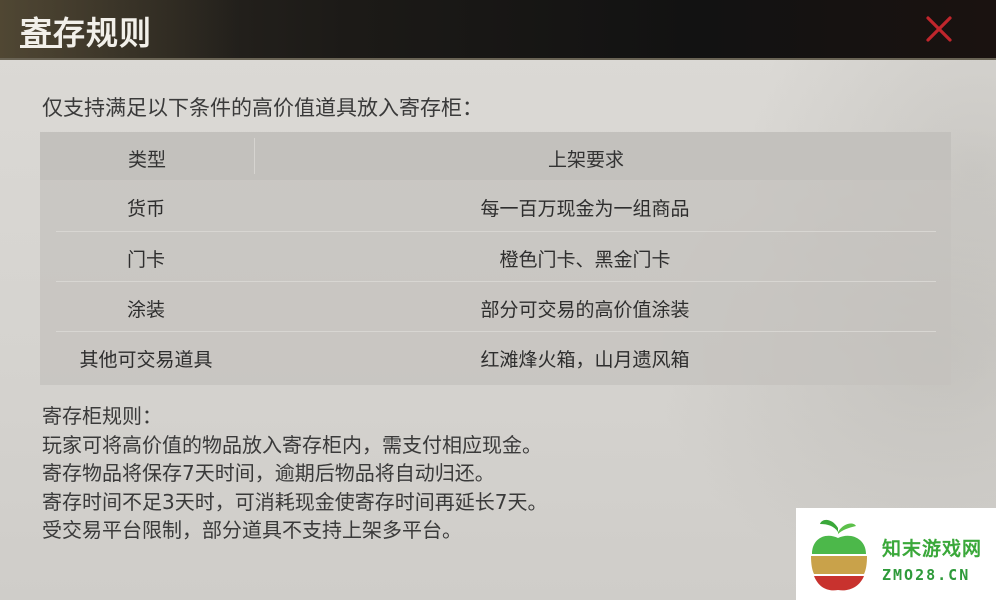 Image resolution: width=996 pixels, height=600 pixels. What do you see at coordinates (262, 108) in the screenshot?
I see `intro-text: 仅支持满足以下条件的高价值道具放入寄存柜：` at bounding box center [262, 108].